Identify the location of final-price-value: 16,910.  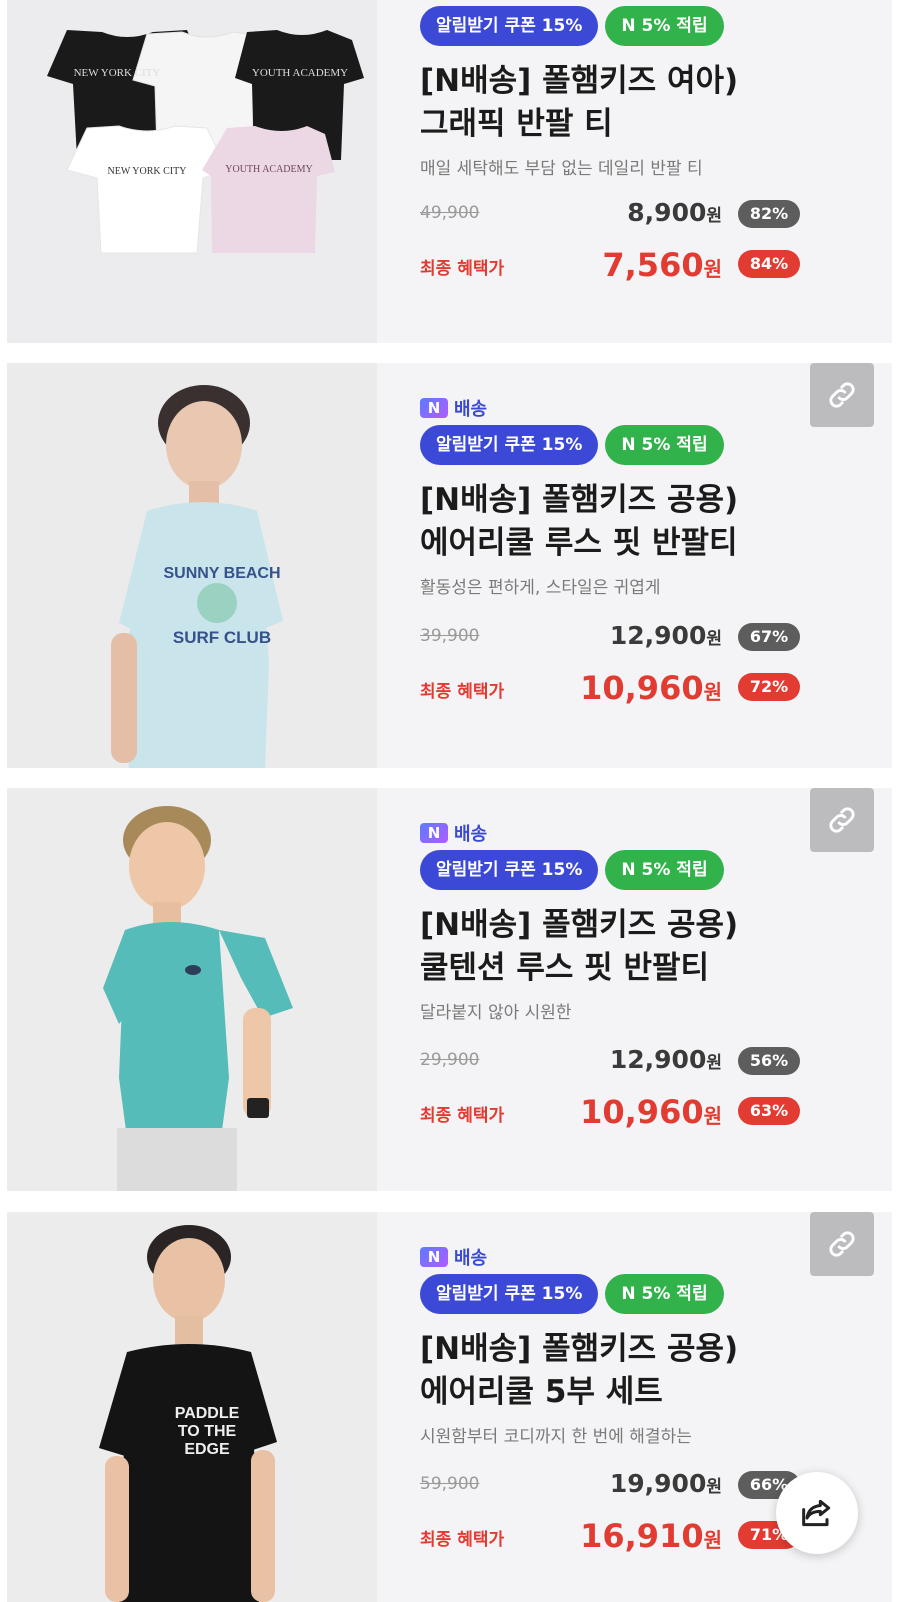
(642, 1536).